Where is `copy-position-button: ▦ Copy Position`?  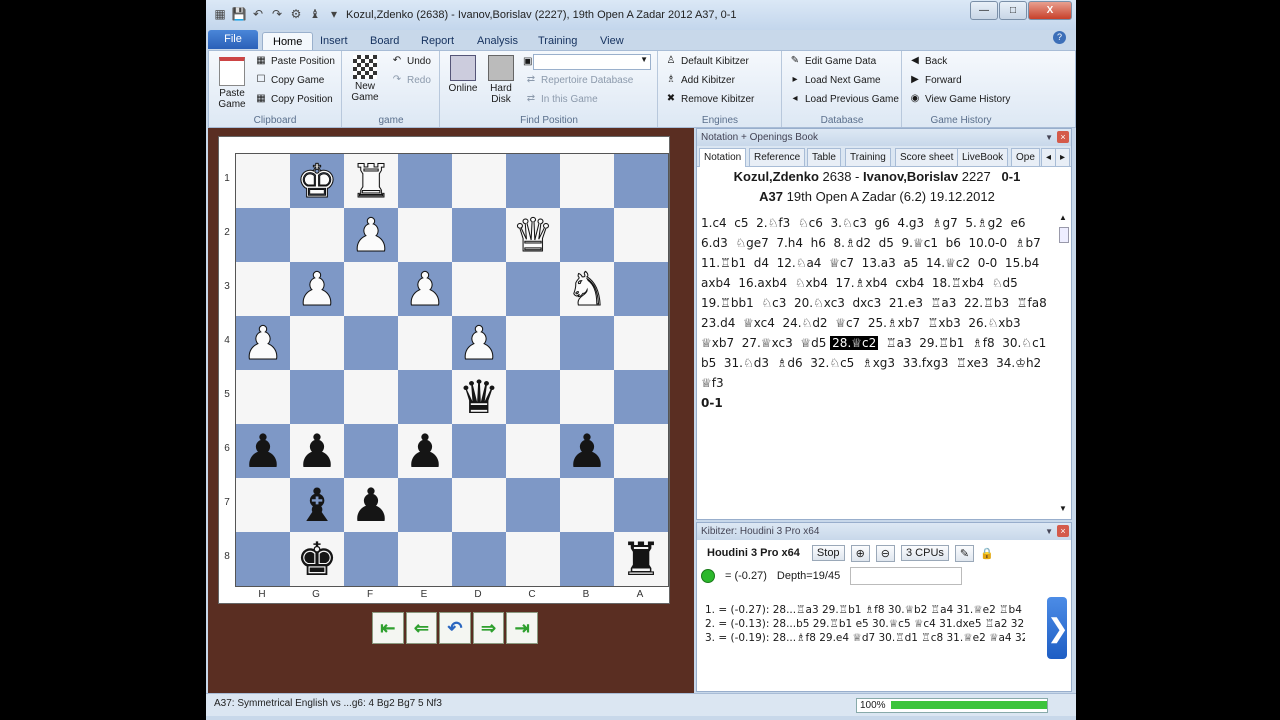 copy-position-button: ▦ Copy Position is located at coordinates (293, 100).